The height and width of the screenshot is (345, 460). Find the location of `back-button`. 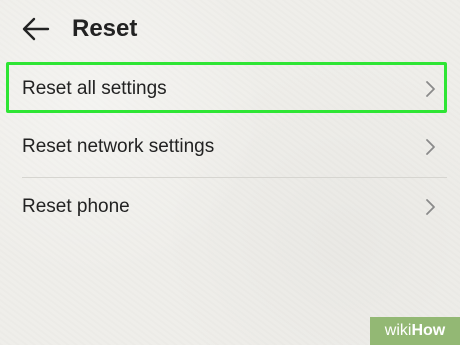

back-button is located at coordinates (36, 29).